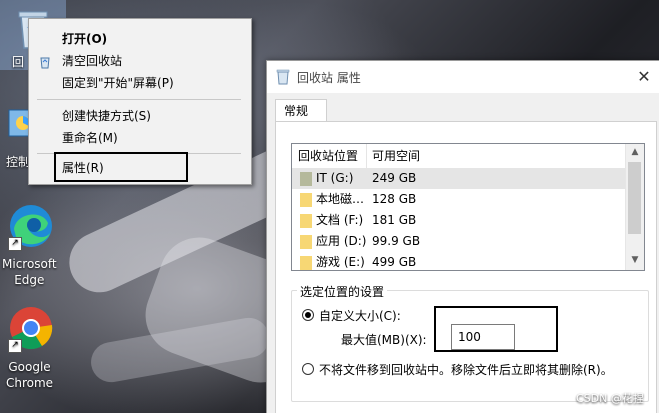 The width and height of the screenshot is (659, 413). I want to click on tab-label: 常规, so click(296, 111).